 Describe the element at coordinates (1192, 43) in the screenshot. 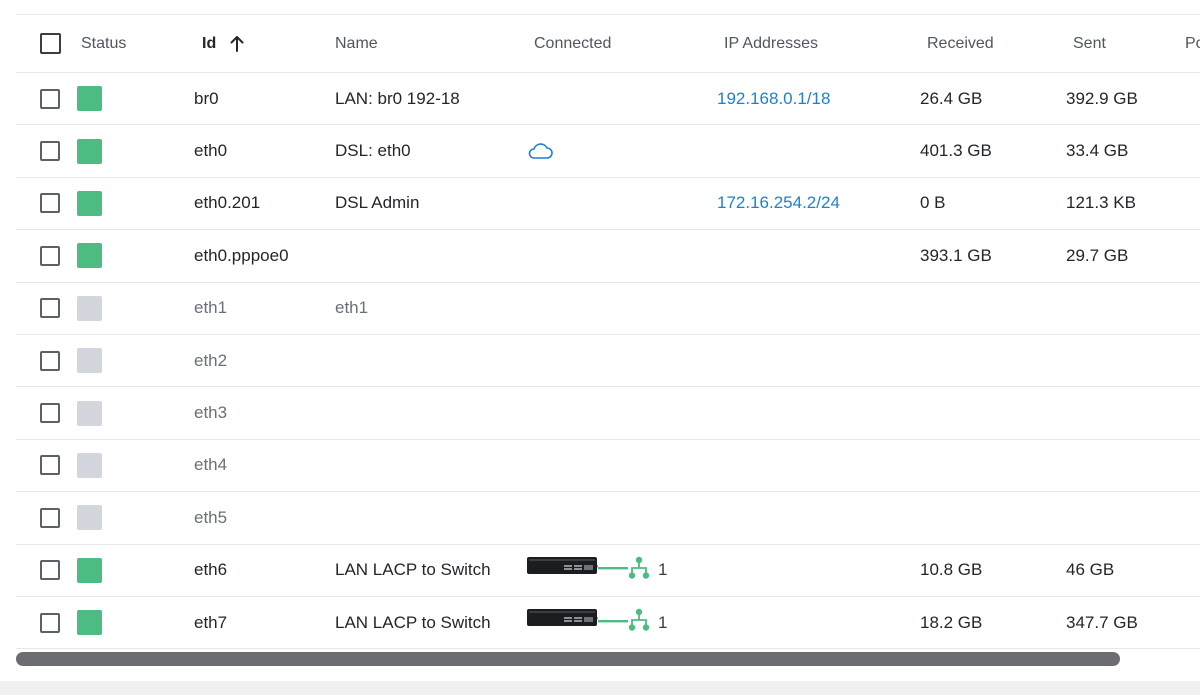

I see `column-header-port: Po` at that location.